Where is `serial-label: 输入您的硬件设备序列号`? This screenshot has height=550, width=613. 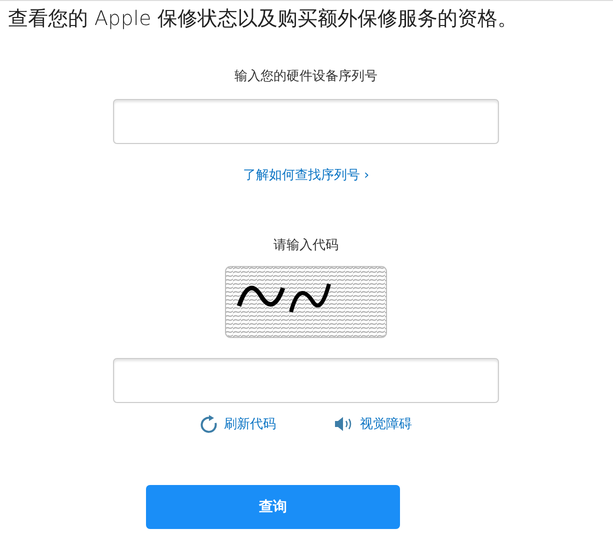
serial-label: 输入您的硬件设备序列号 is located at coordinates (306, 76).